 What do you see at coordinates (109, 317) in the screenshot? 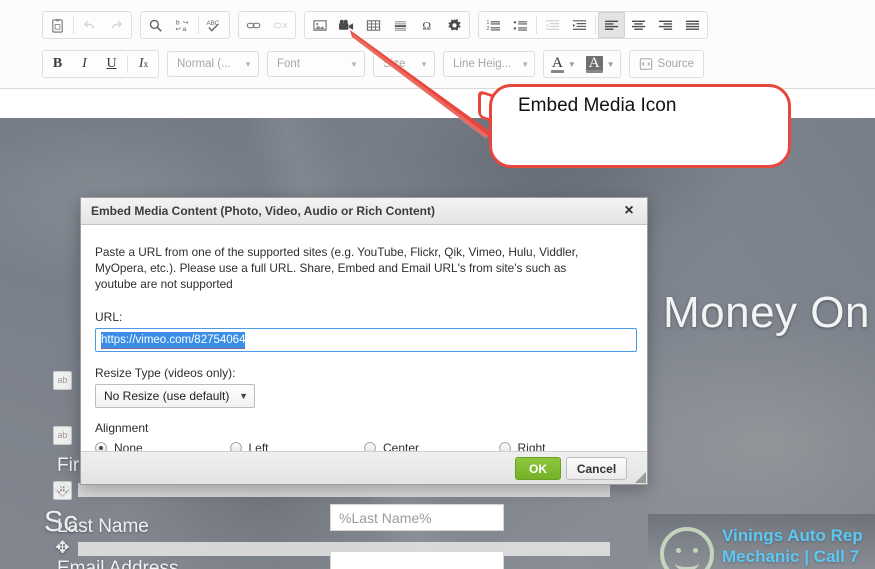
I see `url-field-label: URL:` at bounding box center [109, 317].